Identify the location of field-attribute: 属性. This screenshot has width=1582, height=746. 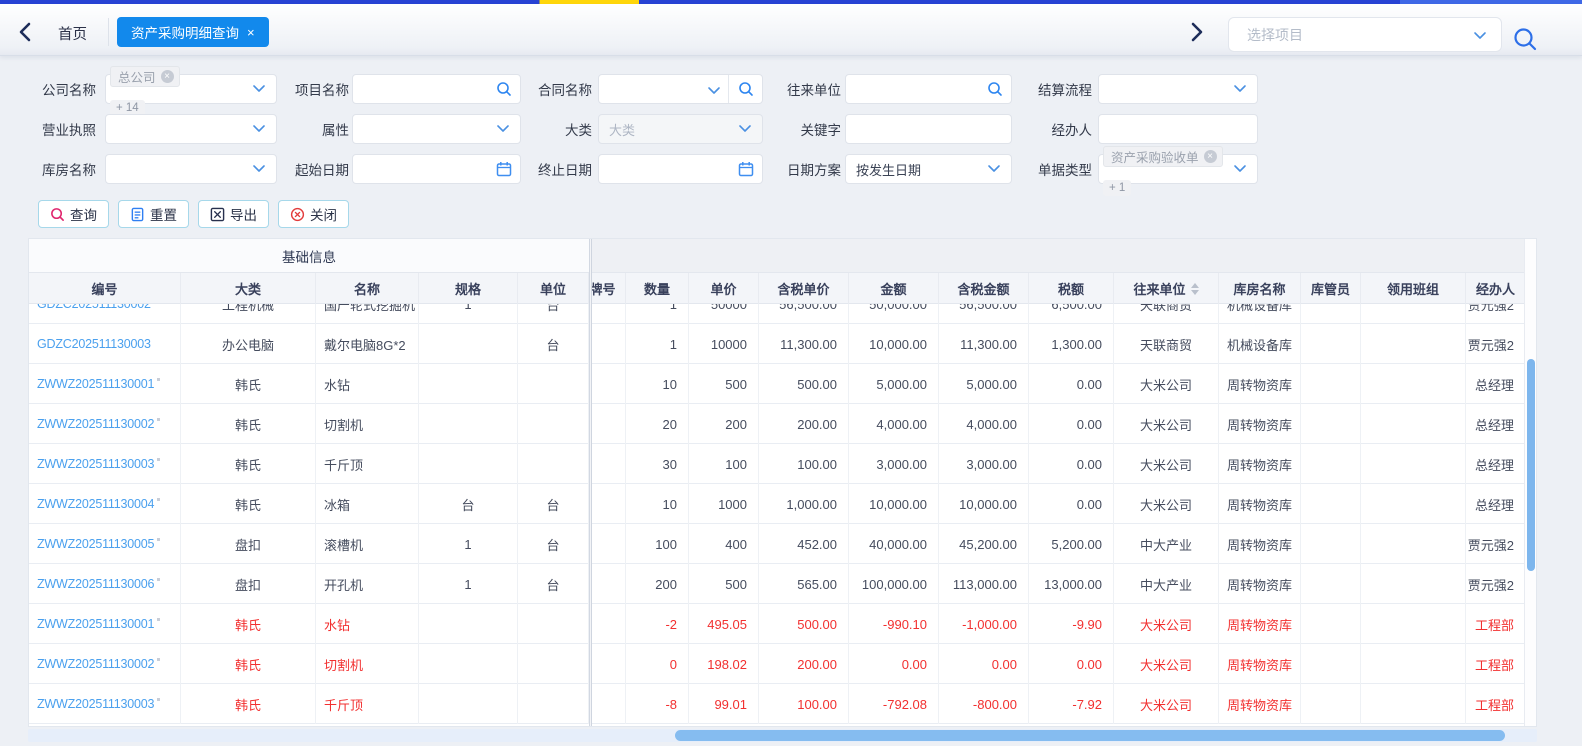
(395, 129).